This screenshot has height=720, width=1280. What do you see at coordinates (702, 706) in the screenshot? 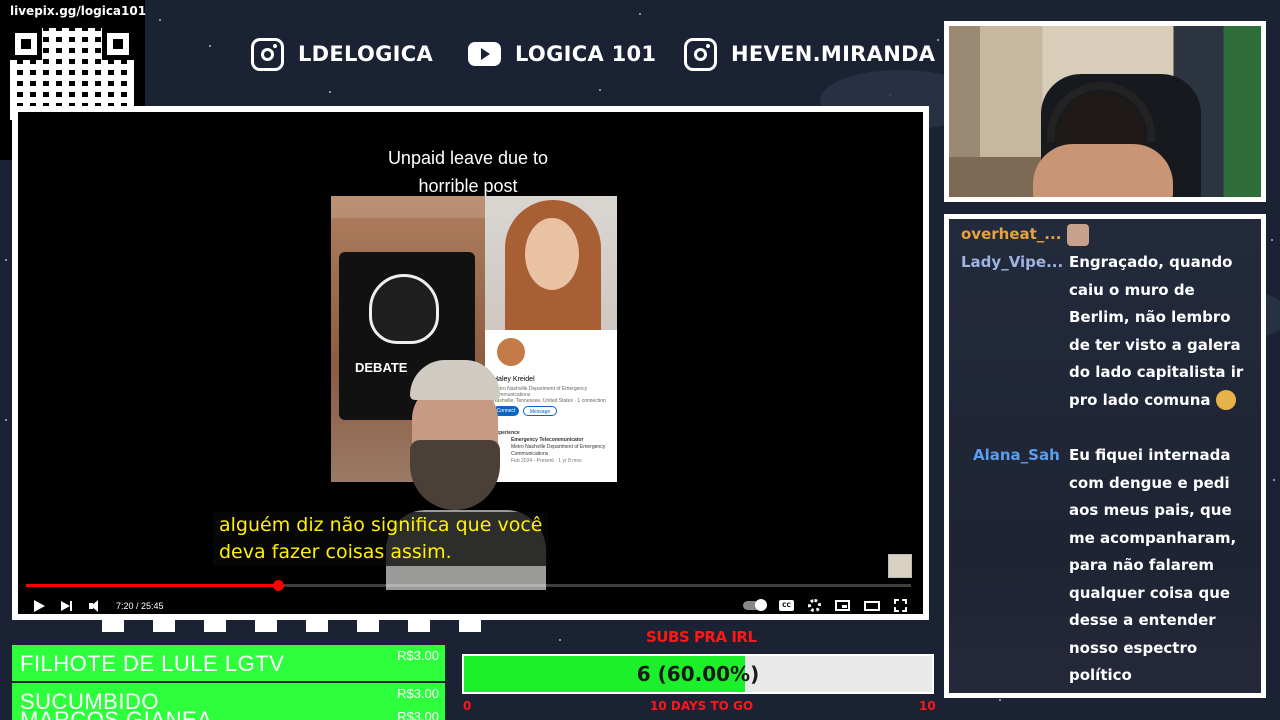
I see `sub-goal-days-left: 10 DAYS TO GO` at bounding box center [702, 706].